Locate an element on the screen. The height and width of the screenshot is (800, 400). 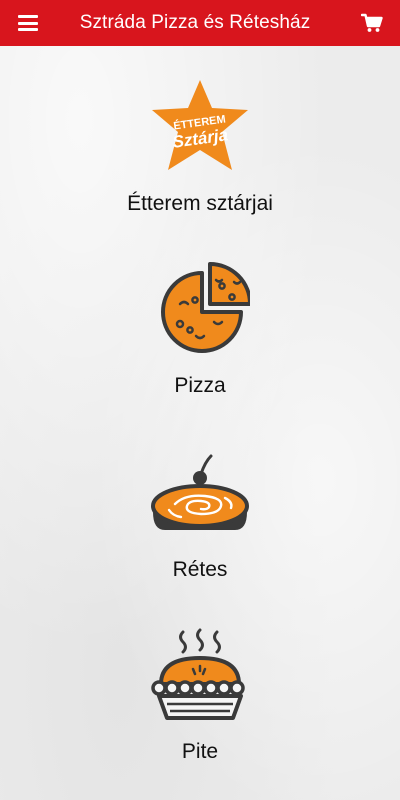
pizza-icon is located at coordinates (200, 310).